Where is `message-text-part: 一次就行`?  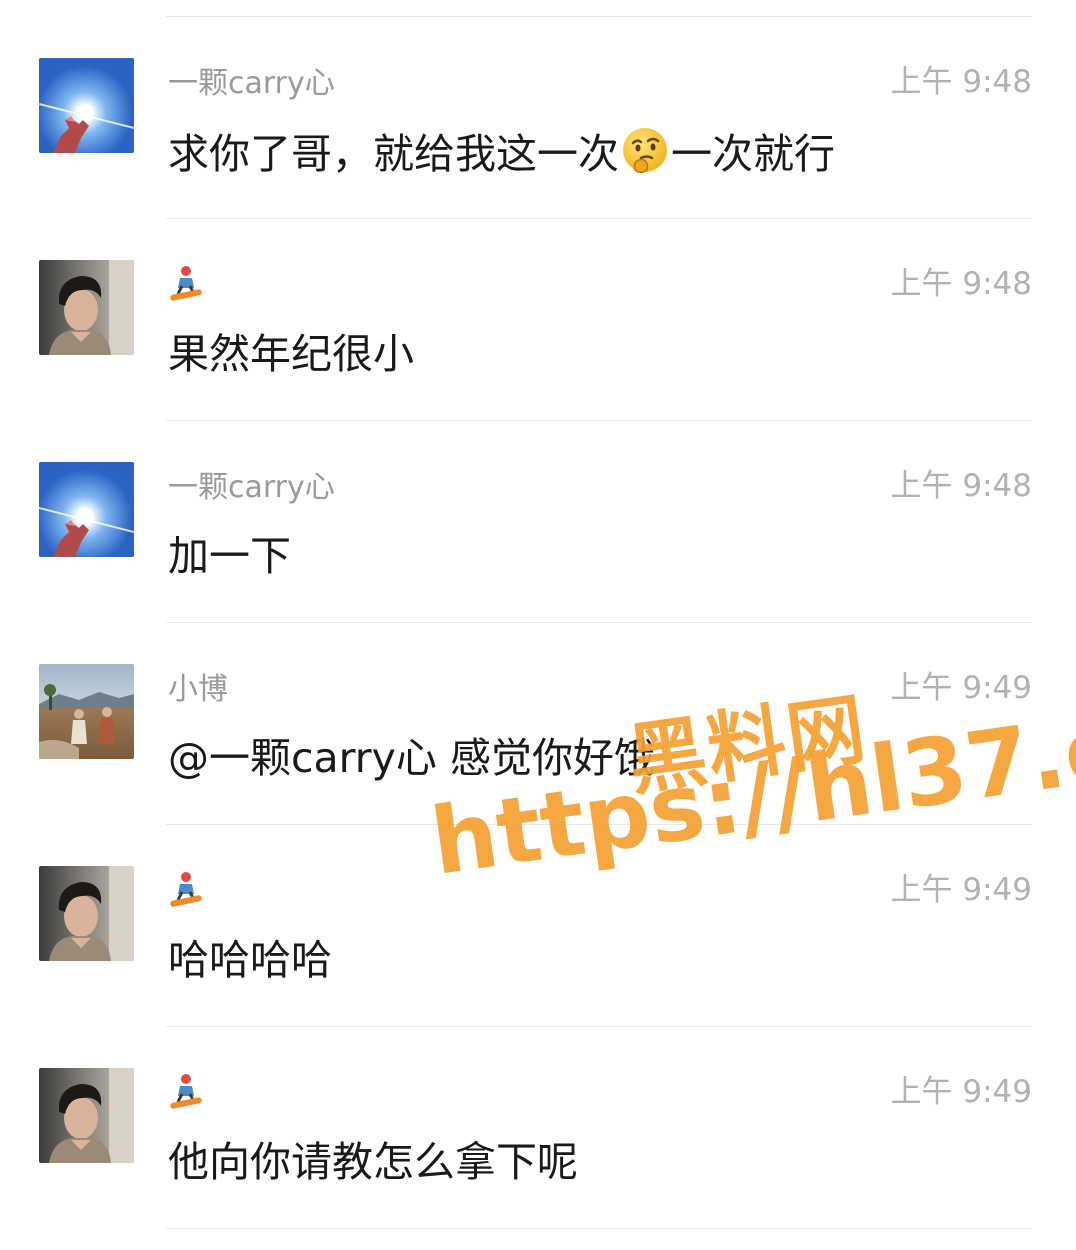 message-text-part: 一次就行 is located at coordinates (753, 154).